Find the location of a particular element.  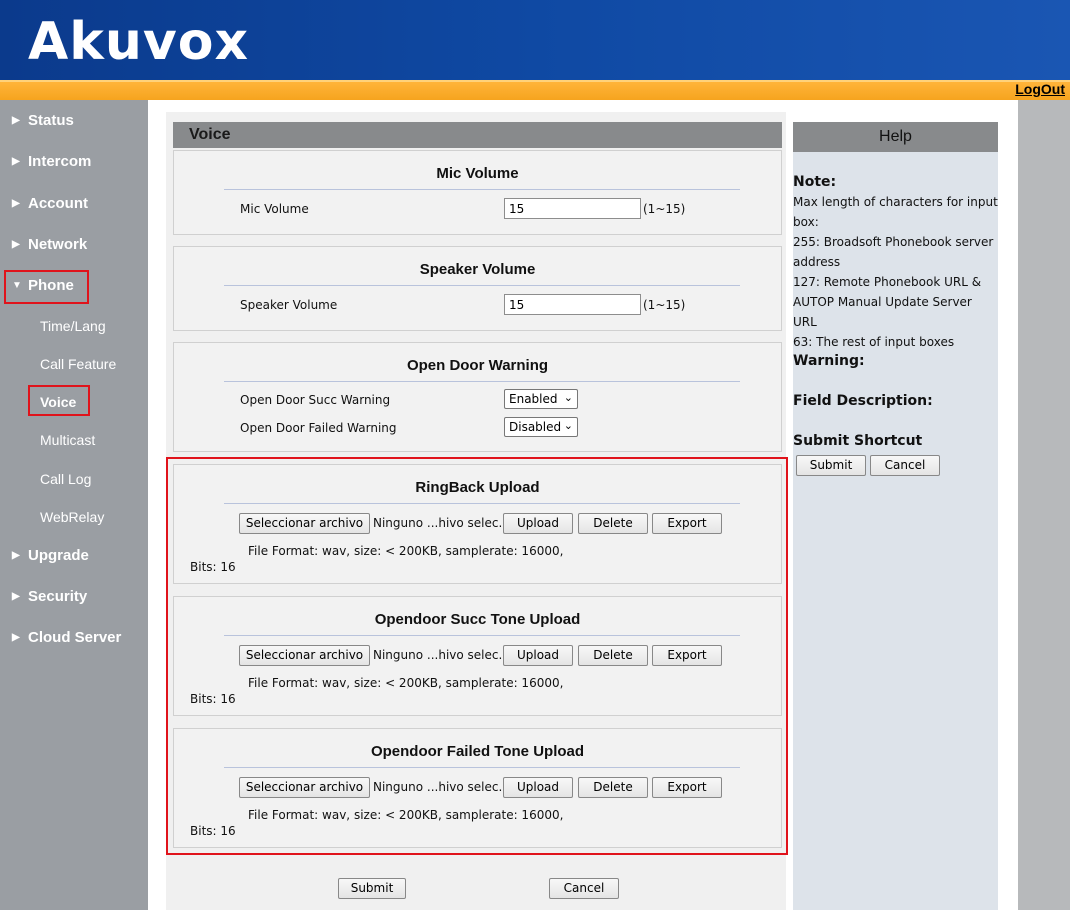

sidebar is located at coordinates (74, 505).